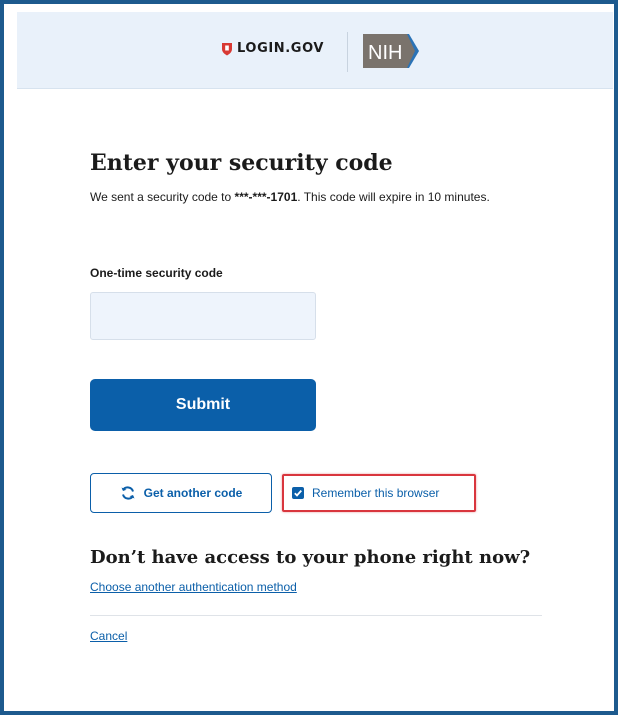 Image resolution: width=618 pixels, height=715 pixels. I want to click on remember-browser-option: Remember this browser, so click(379, 493).